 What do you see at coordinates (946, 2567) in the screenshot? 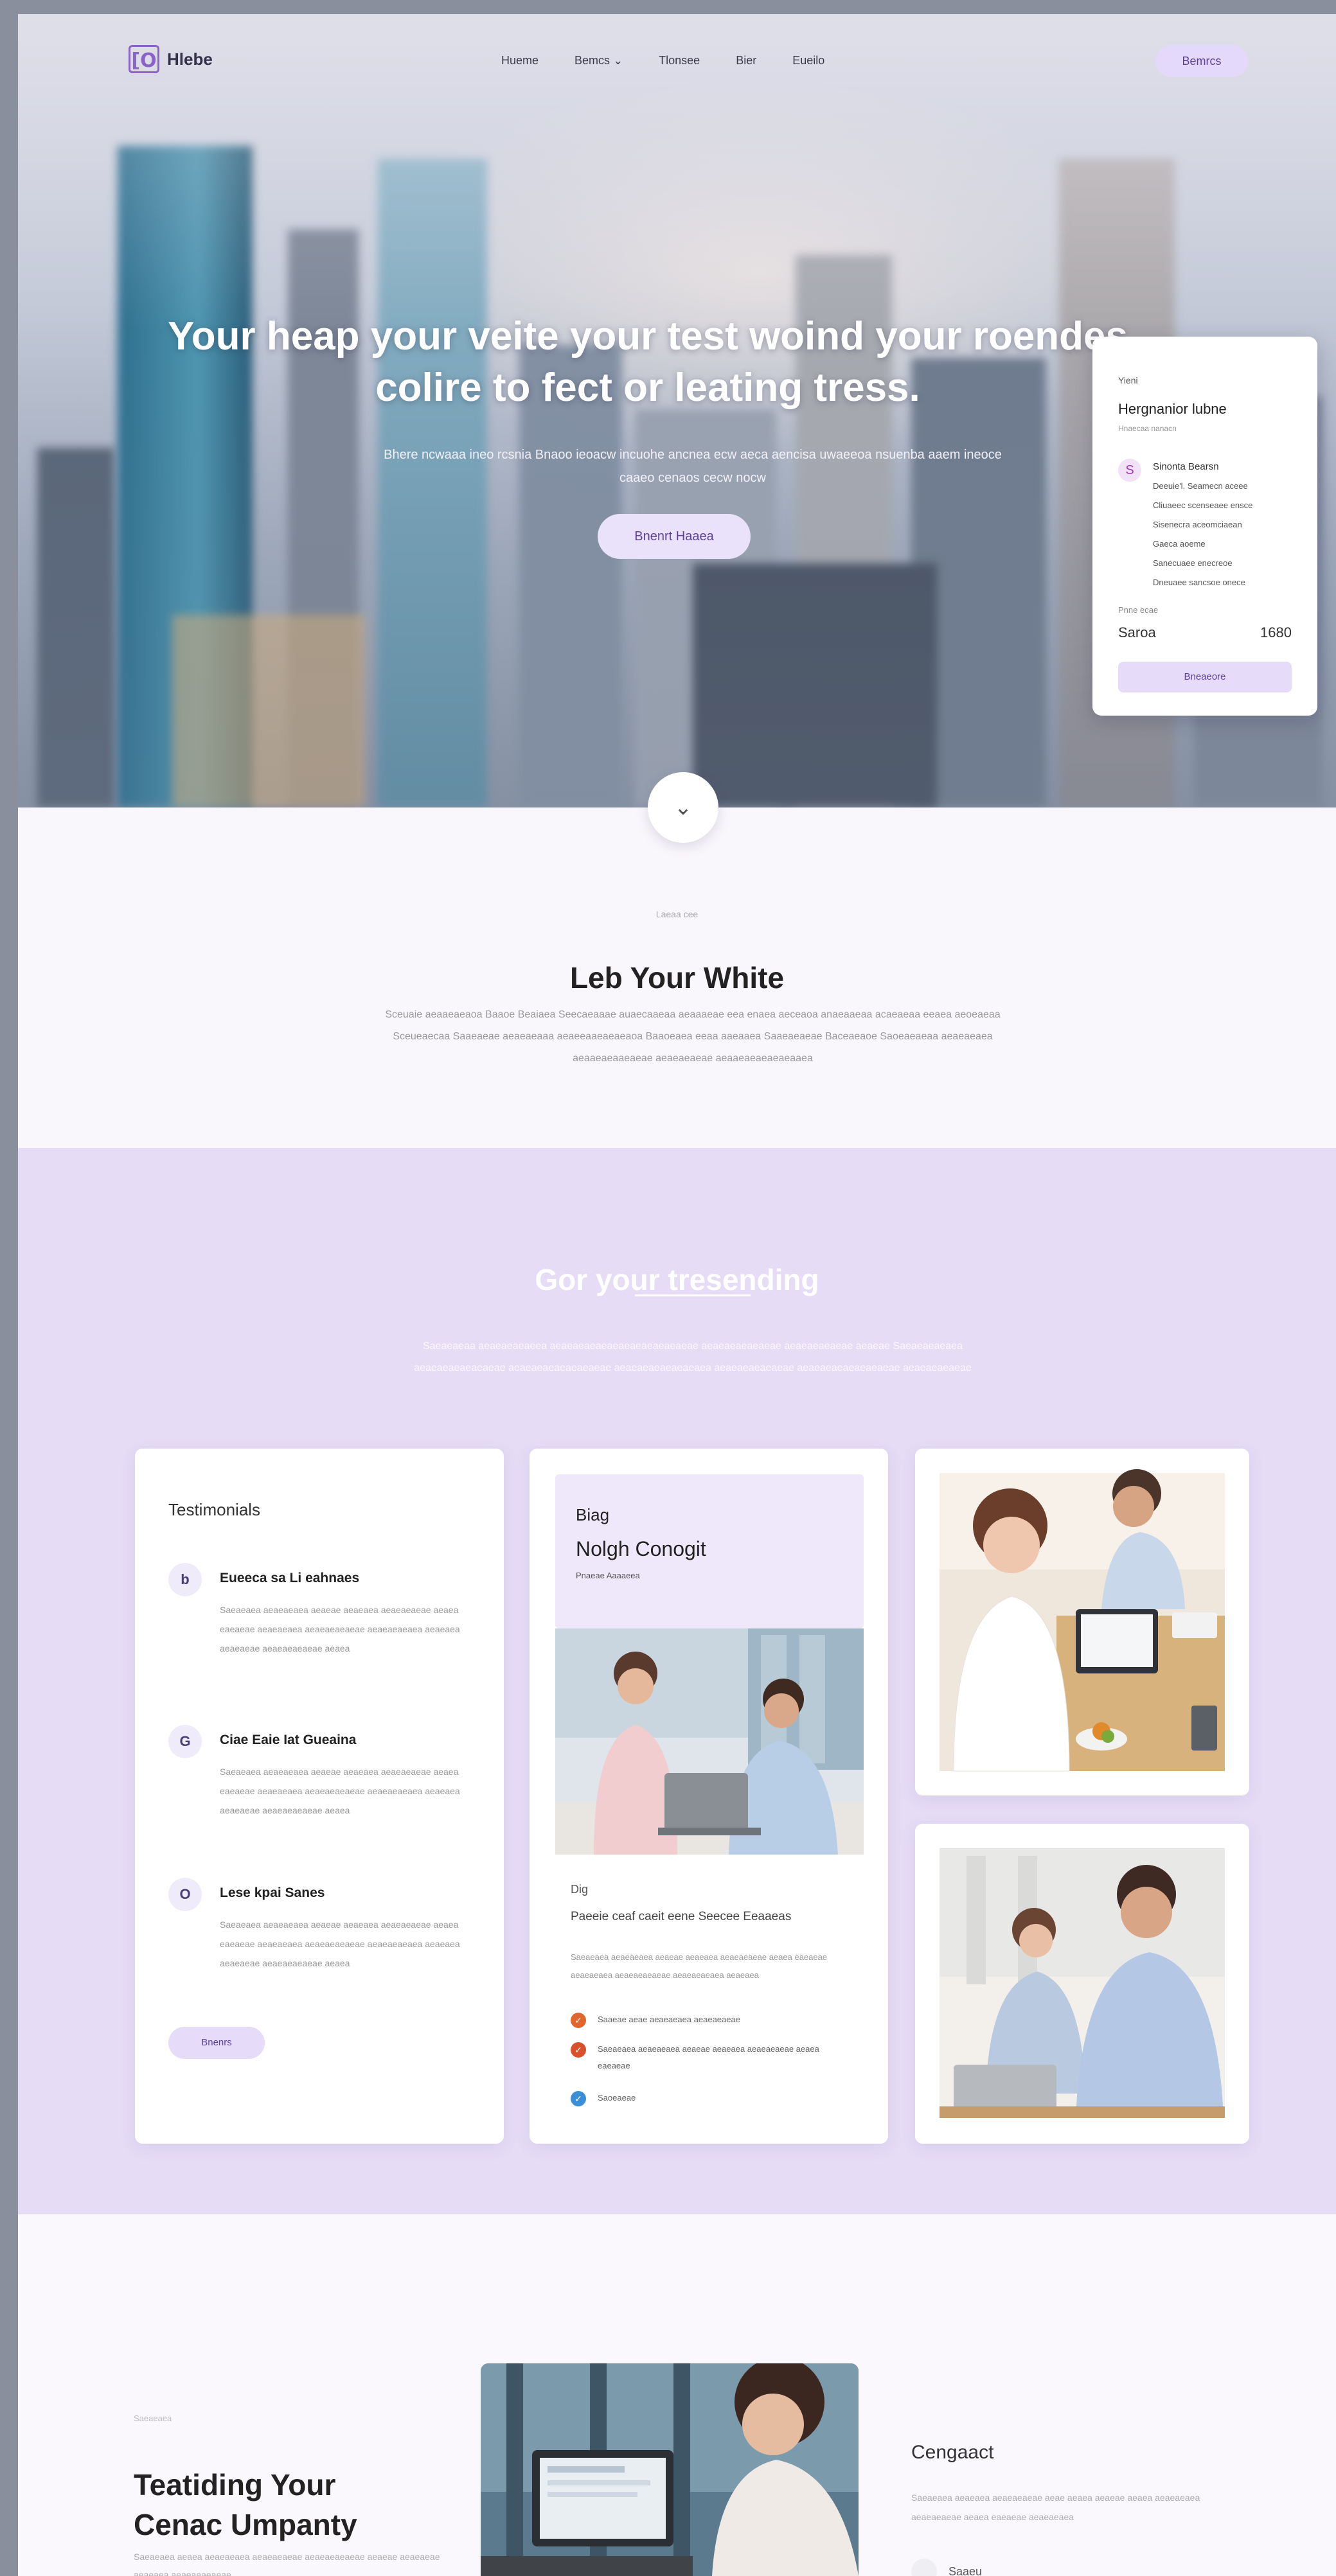
I see `contact-item: Saaeu` at bounding box center [946, 2567].